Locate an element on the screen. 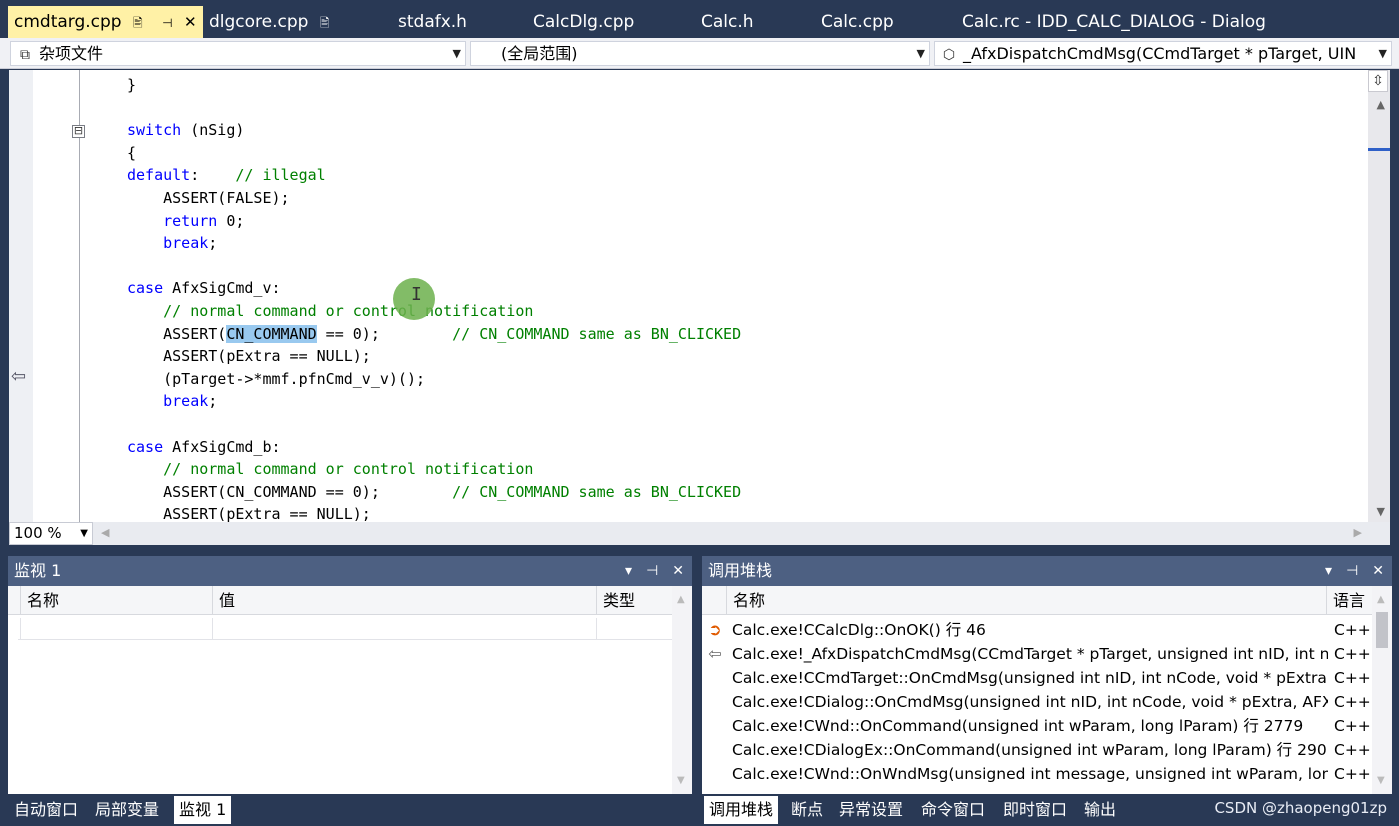  tab-calc-cpp: Calc.cpp is located at coordinates (857, 22).